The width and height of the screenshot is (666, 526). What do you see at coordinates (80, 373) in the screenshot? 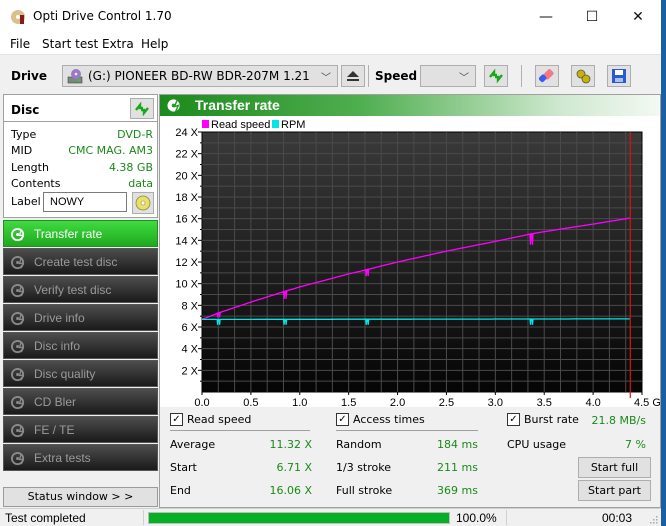
I see `nav-item-disc-quality: Disc quality` at bounding box center [80, 373].